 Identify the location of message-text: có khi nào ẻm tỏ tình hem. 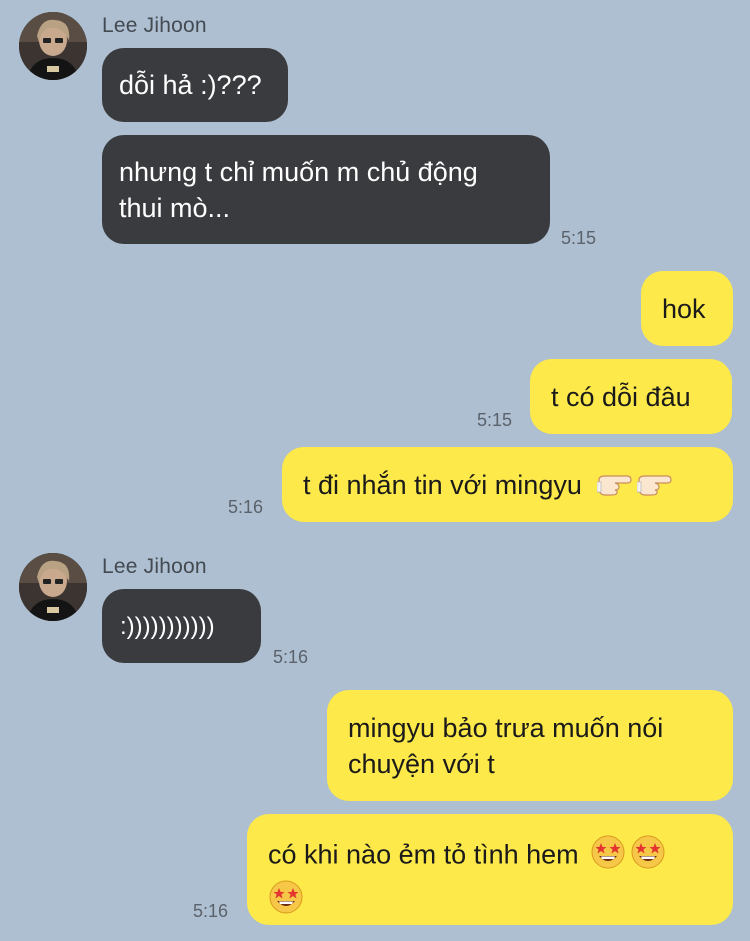
(489, 856).